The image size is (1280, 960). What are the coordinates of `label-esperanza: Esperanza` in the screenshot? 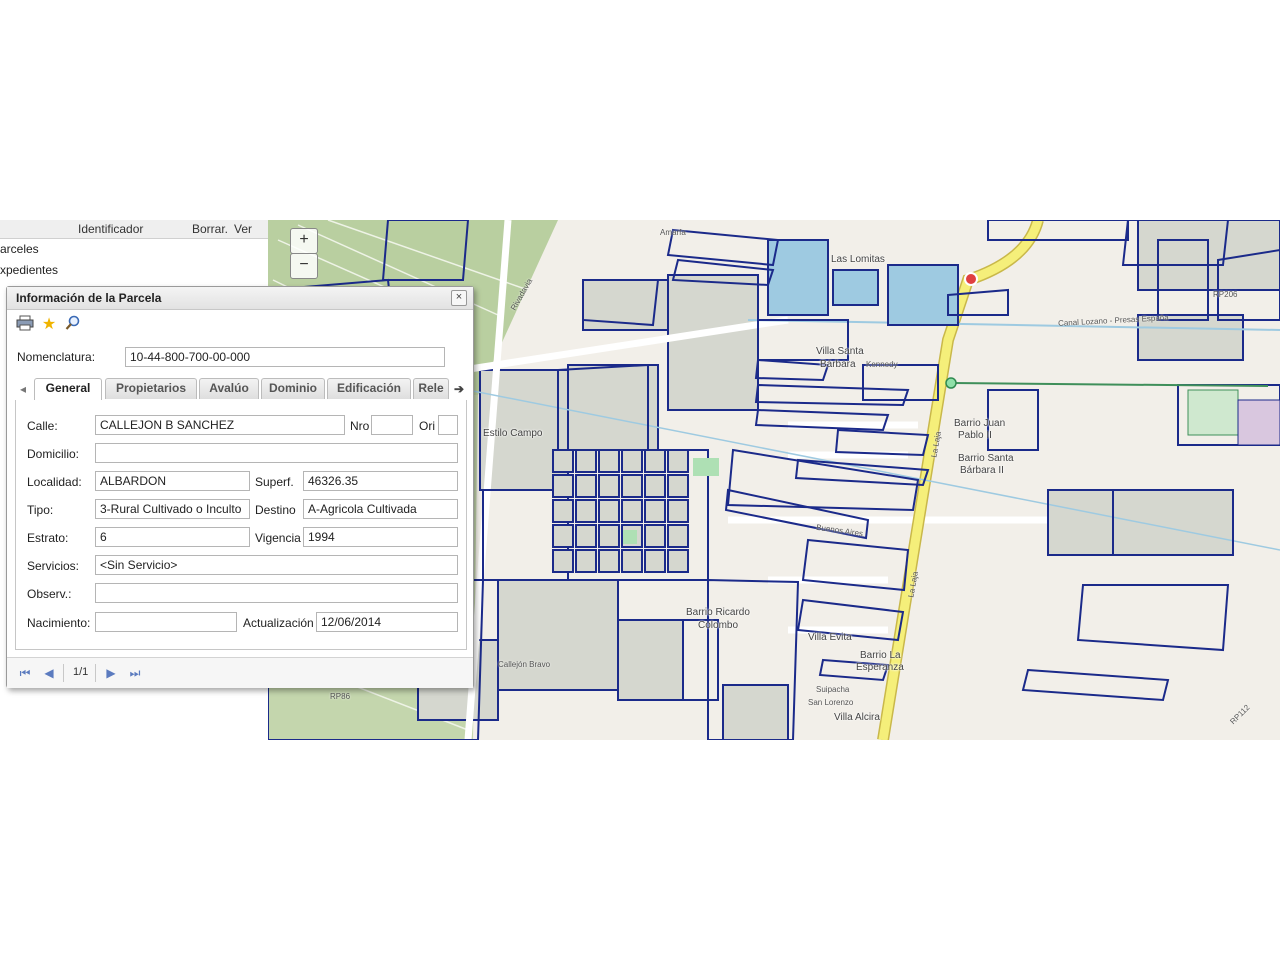 It's located at (880, 667).